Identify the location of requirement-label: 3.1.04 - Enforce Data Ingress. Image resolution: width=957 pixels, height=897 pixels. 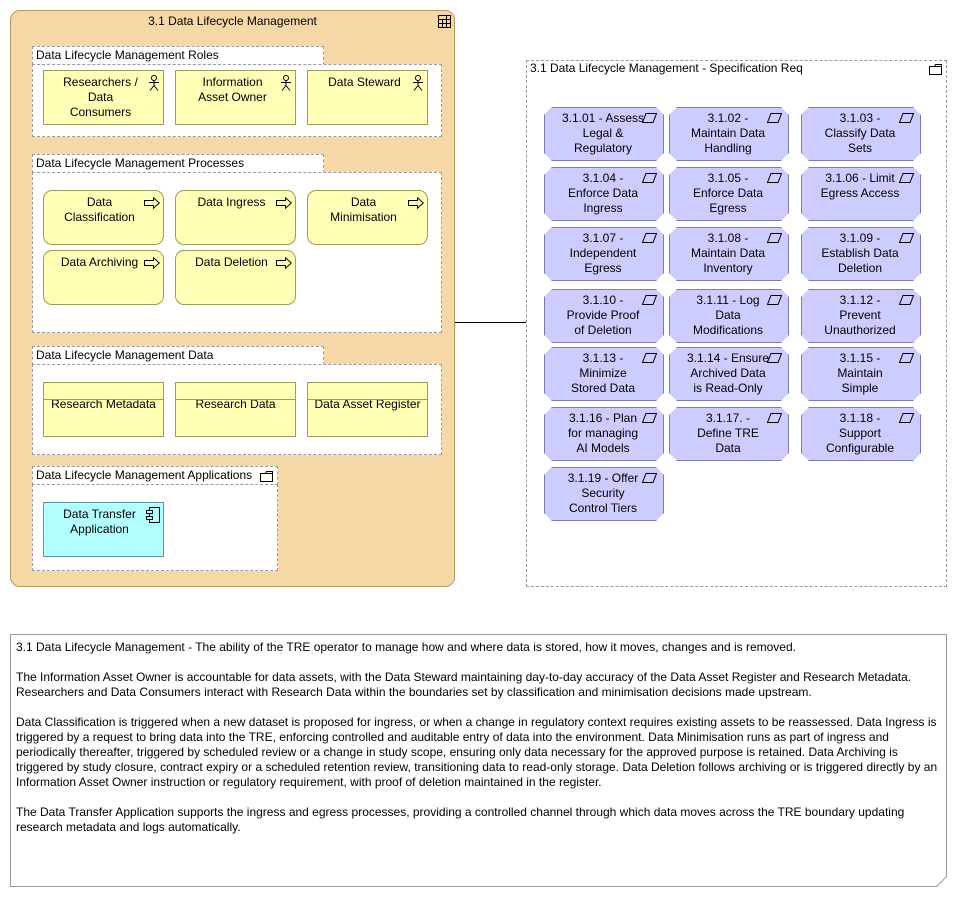
(603, 193).